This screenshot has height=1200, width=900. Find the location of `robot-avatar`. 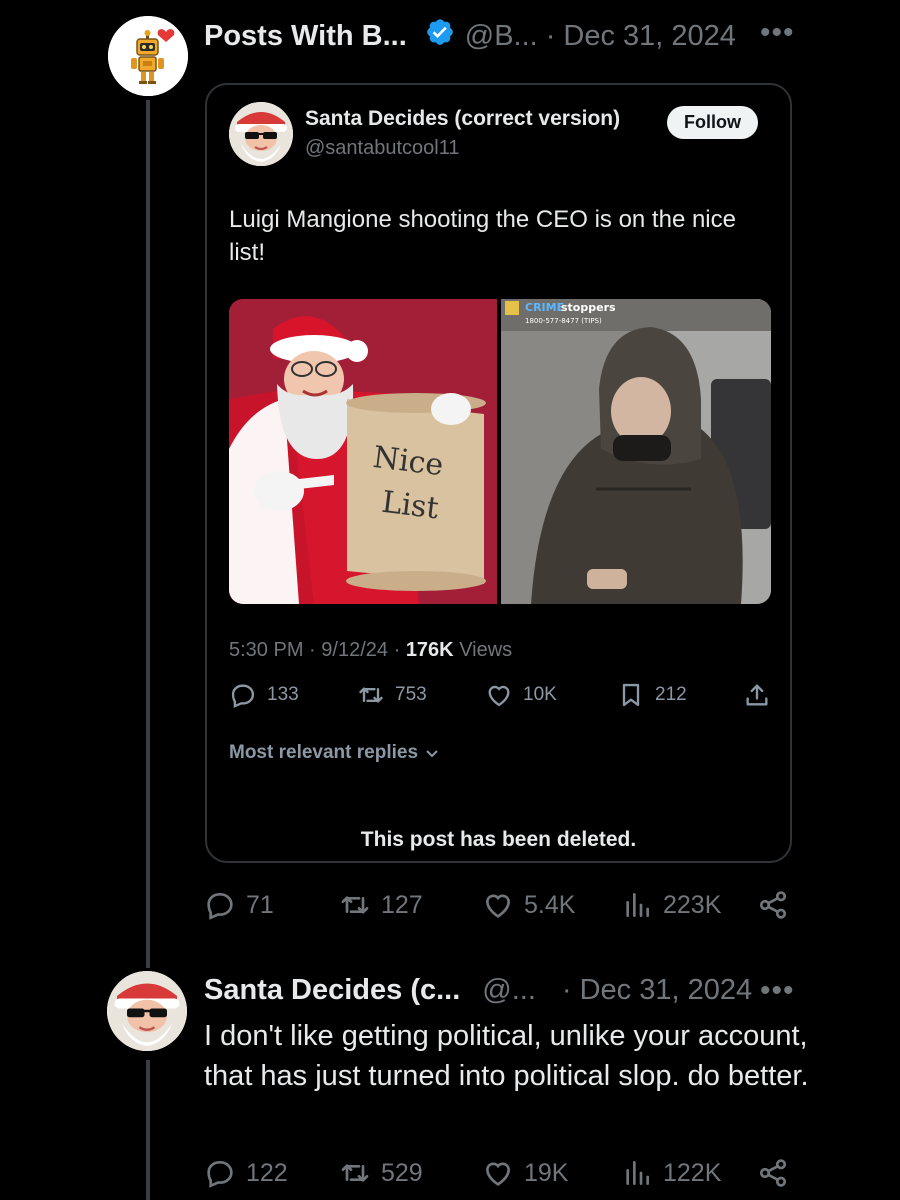

robot-avatar is located at coordinates (148, 56).